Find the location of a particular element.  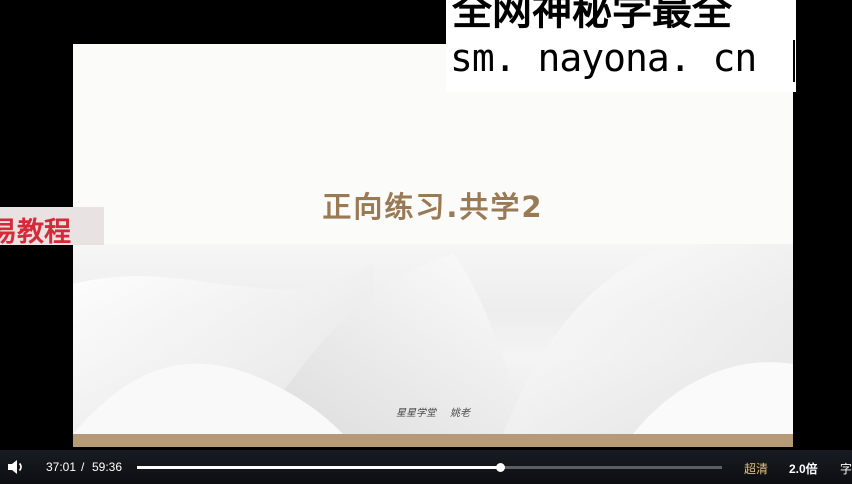

subtitle-button: 字 is located at coordinates (846, 468).